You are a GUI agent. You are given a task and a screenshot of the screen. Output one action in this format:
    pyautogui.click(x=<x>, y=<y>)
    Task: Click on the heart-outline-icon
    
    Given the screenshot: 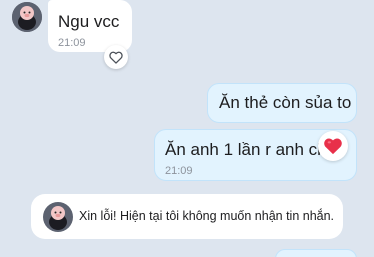 What is the action you would take?
    pyautogui.click(x=116, y=57)
    